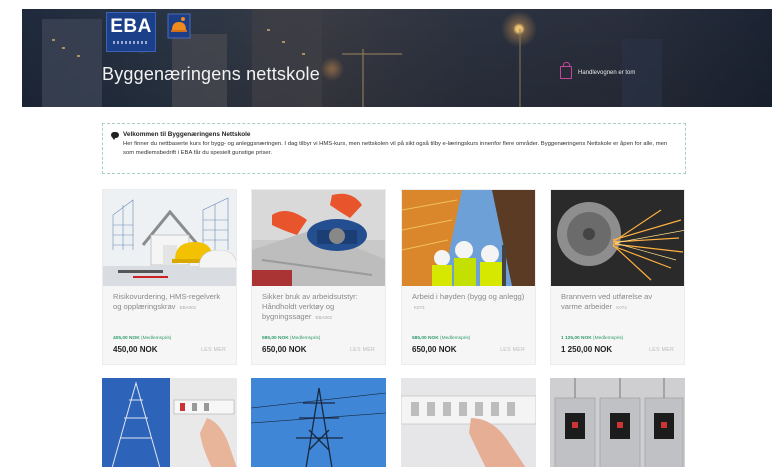  Describe the element at coordinates (363, 78) in the screenshot. I see `crane-mast` at that location.